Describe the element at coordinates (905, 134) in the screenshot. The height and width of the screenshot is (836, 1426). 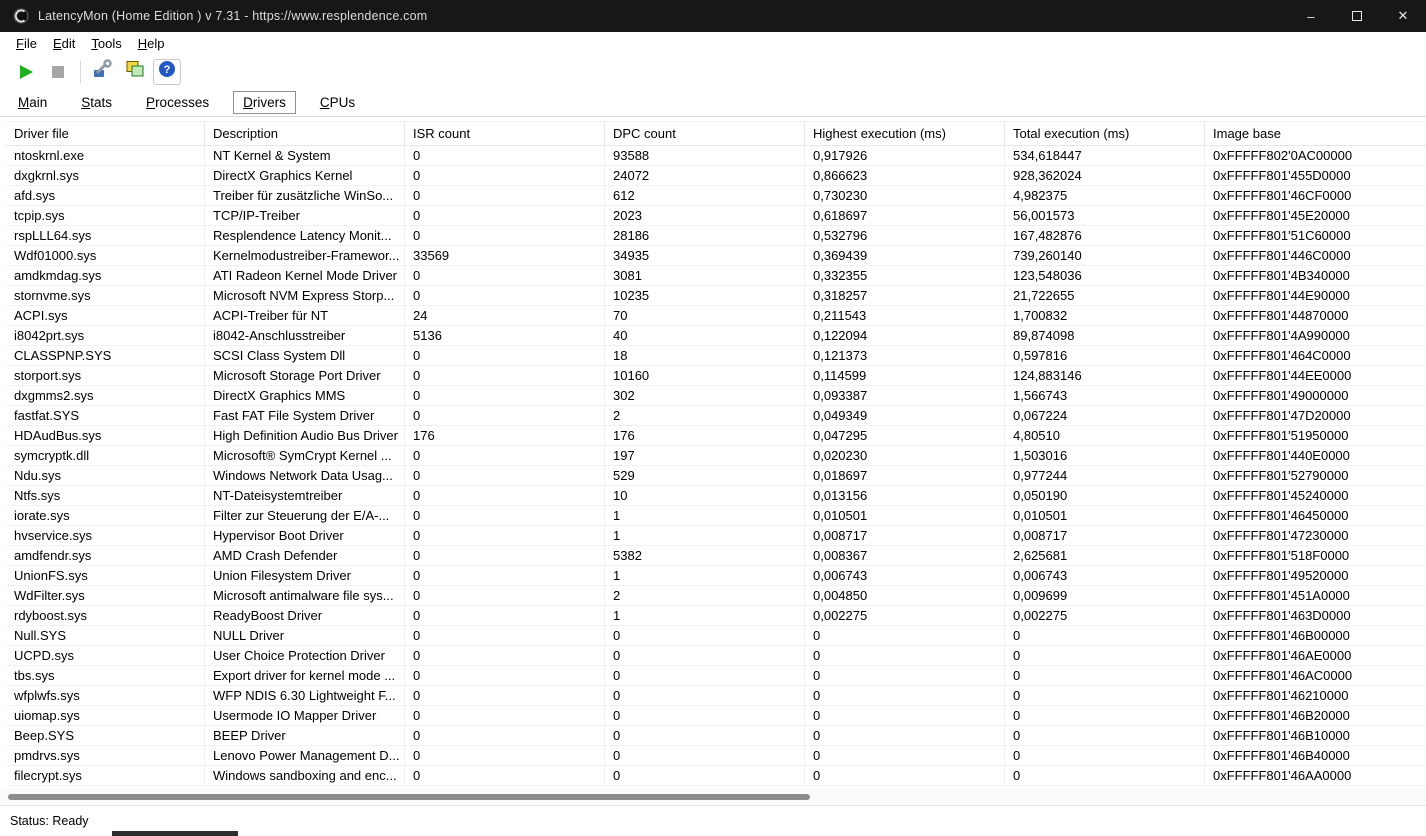
I see `column-header-highest-execution: Highest execution (ms)` at that location.